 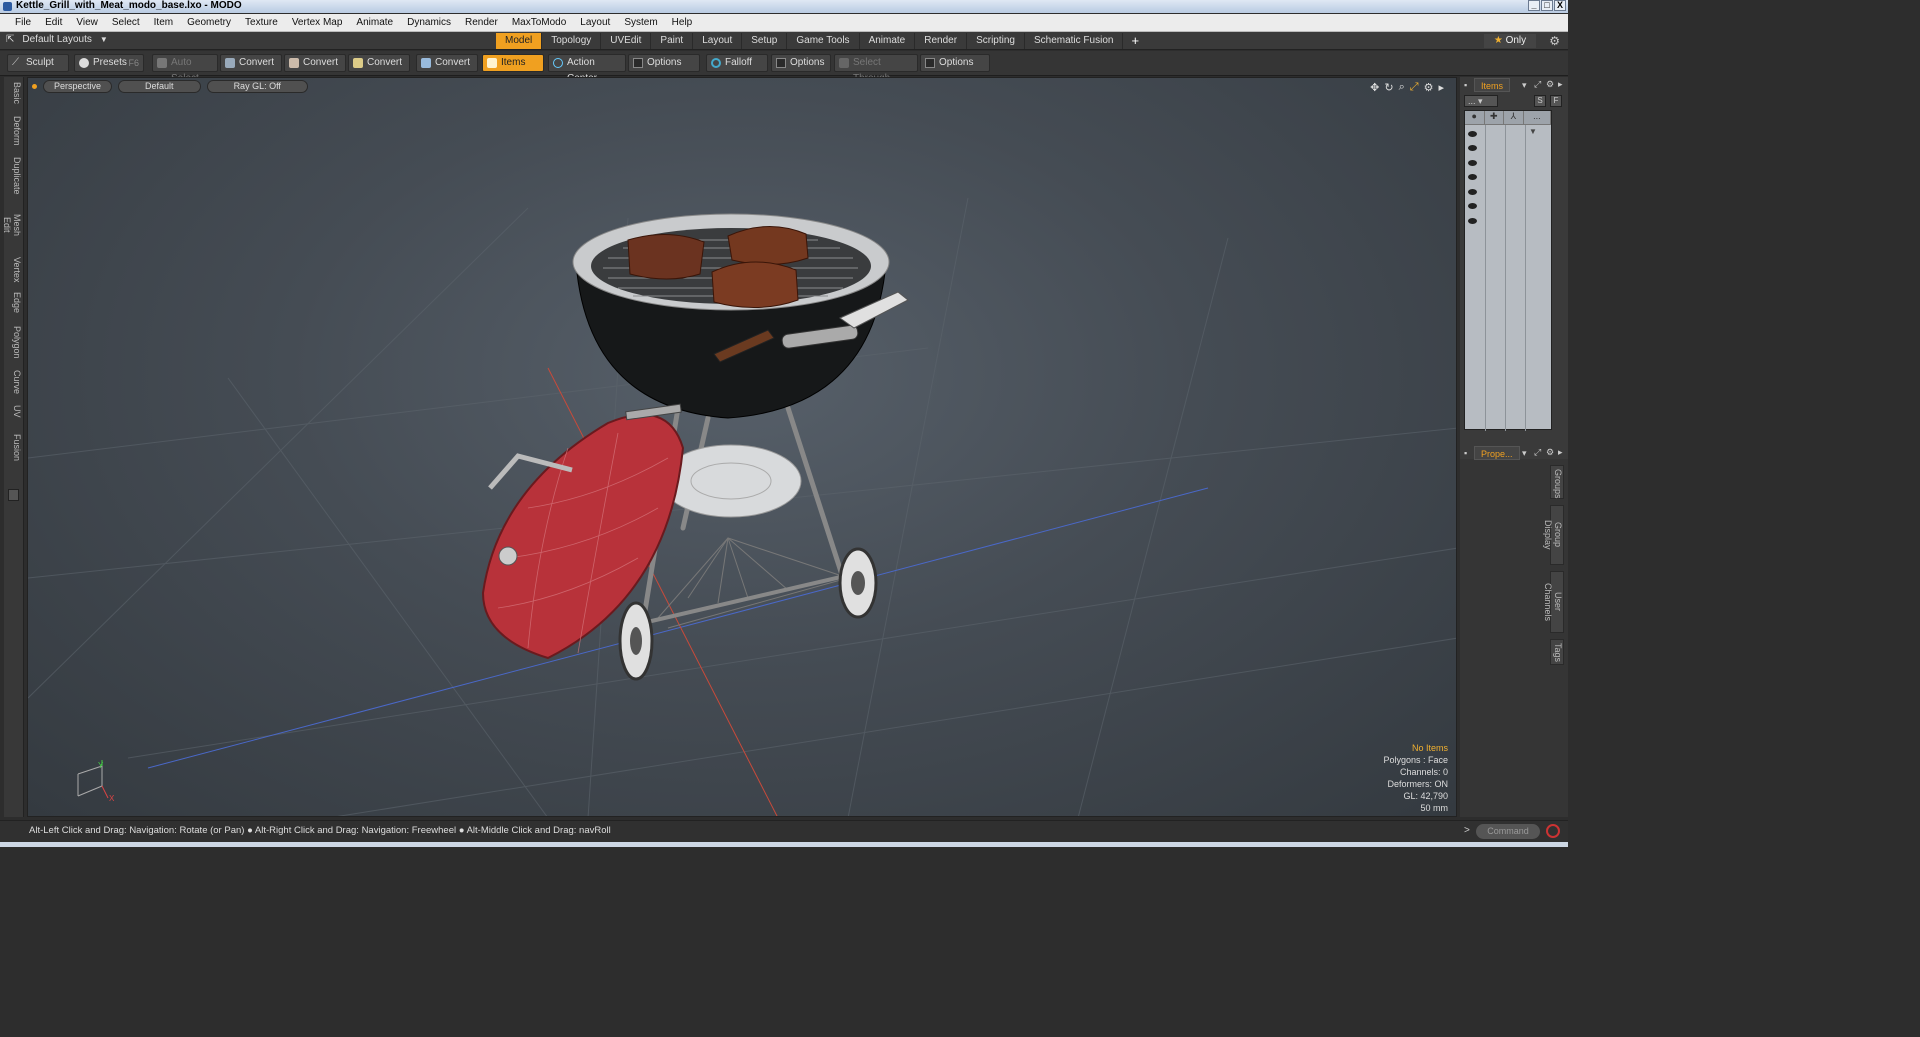 What do you see at coordinates (1537, 84) in the screenshot?
I see `maximize-panel-icon: ⤢` at bounding box center [1537, 84].